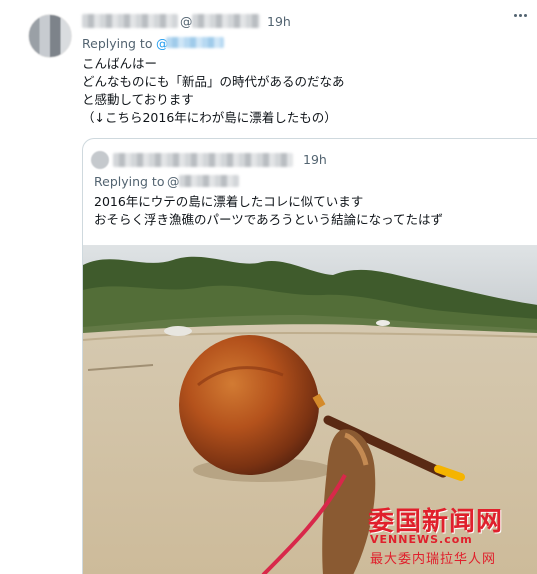 This screenshot has width=537, height=574. I want to click on display-name-redacted, so click(130, 21).